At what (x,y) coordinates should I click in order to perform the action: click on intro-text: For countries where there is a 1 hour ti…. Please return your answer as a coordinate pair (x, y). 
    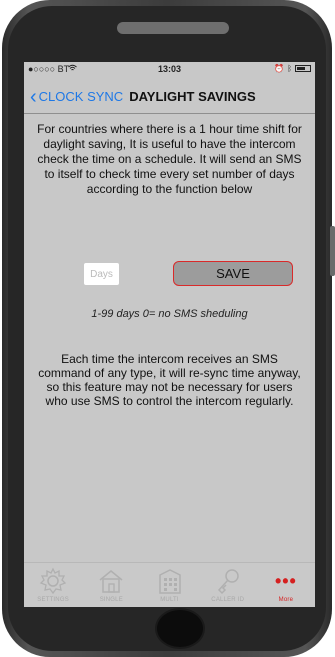
    Looking at the image, I should click on (169, 159).